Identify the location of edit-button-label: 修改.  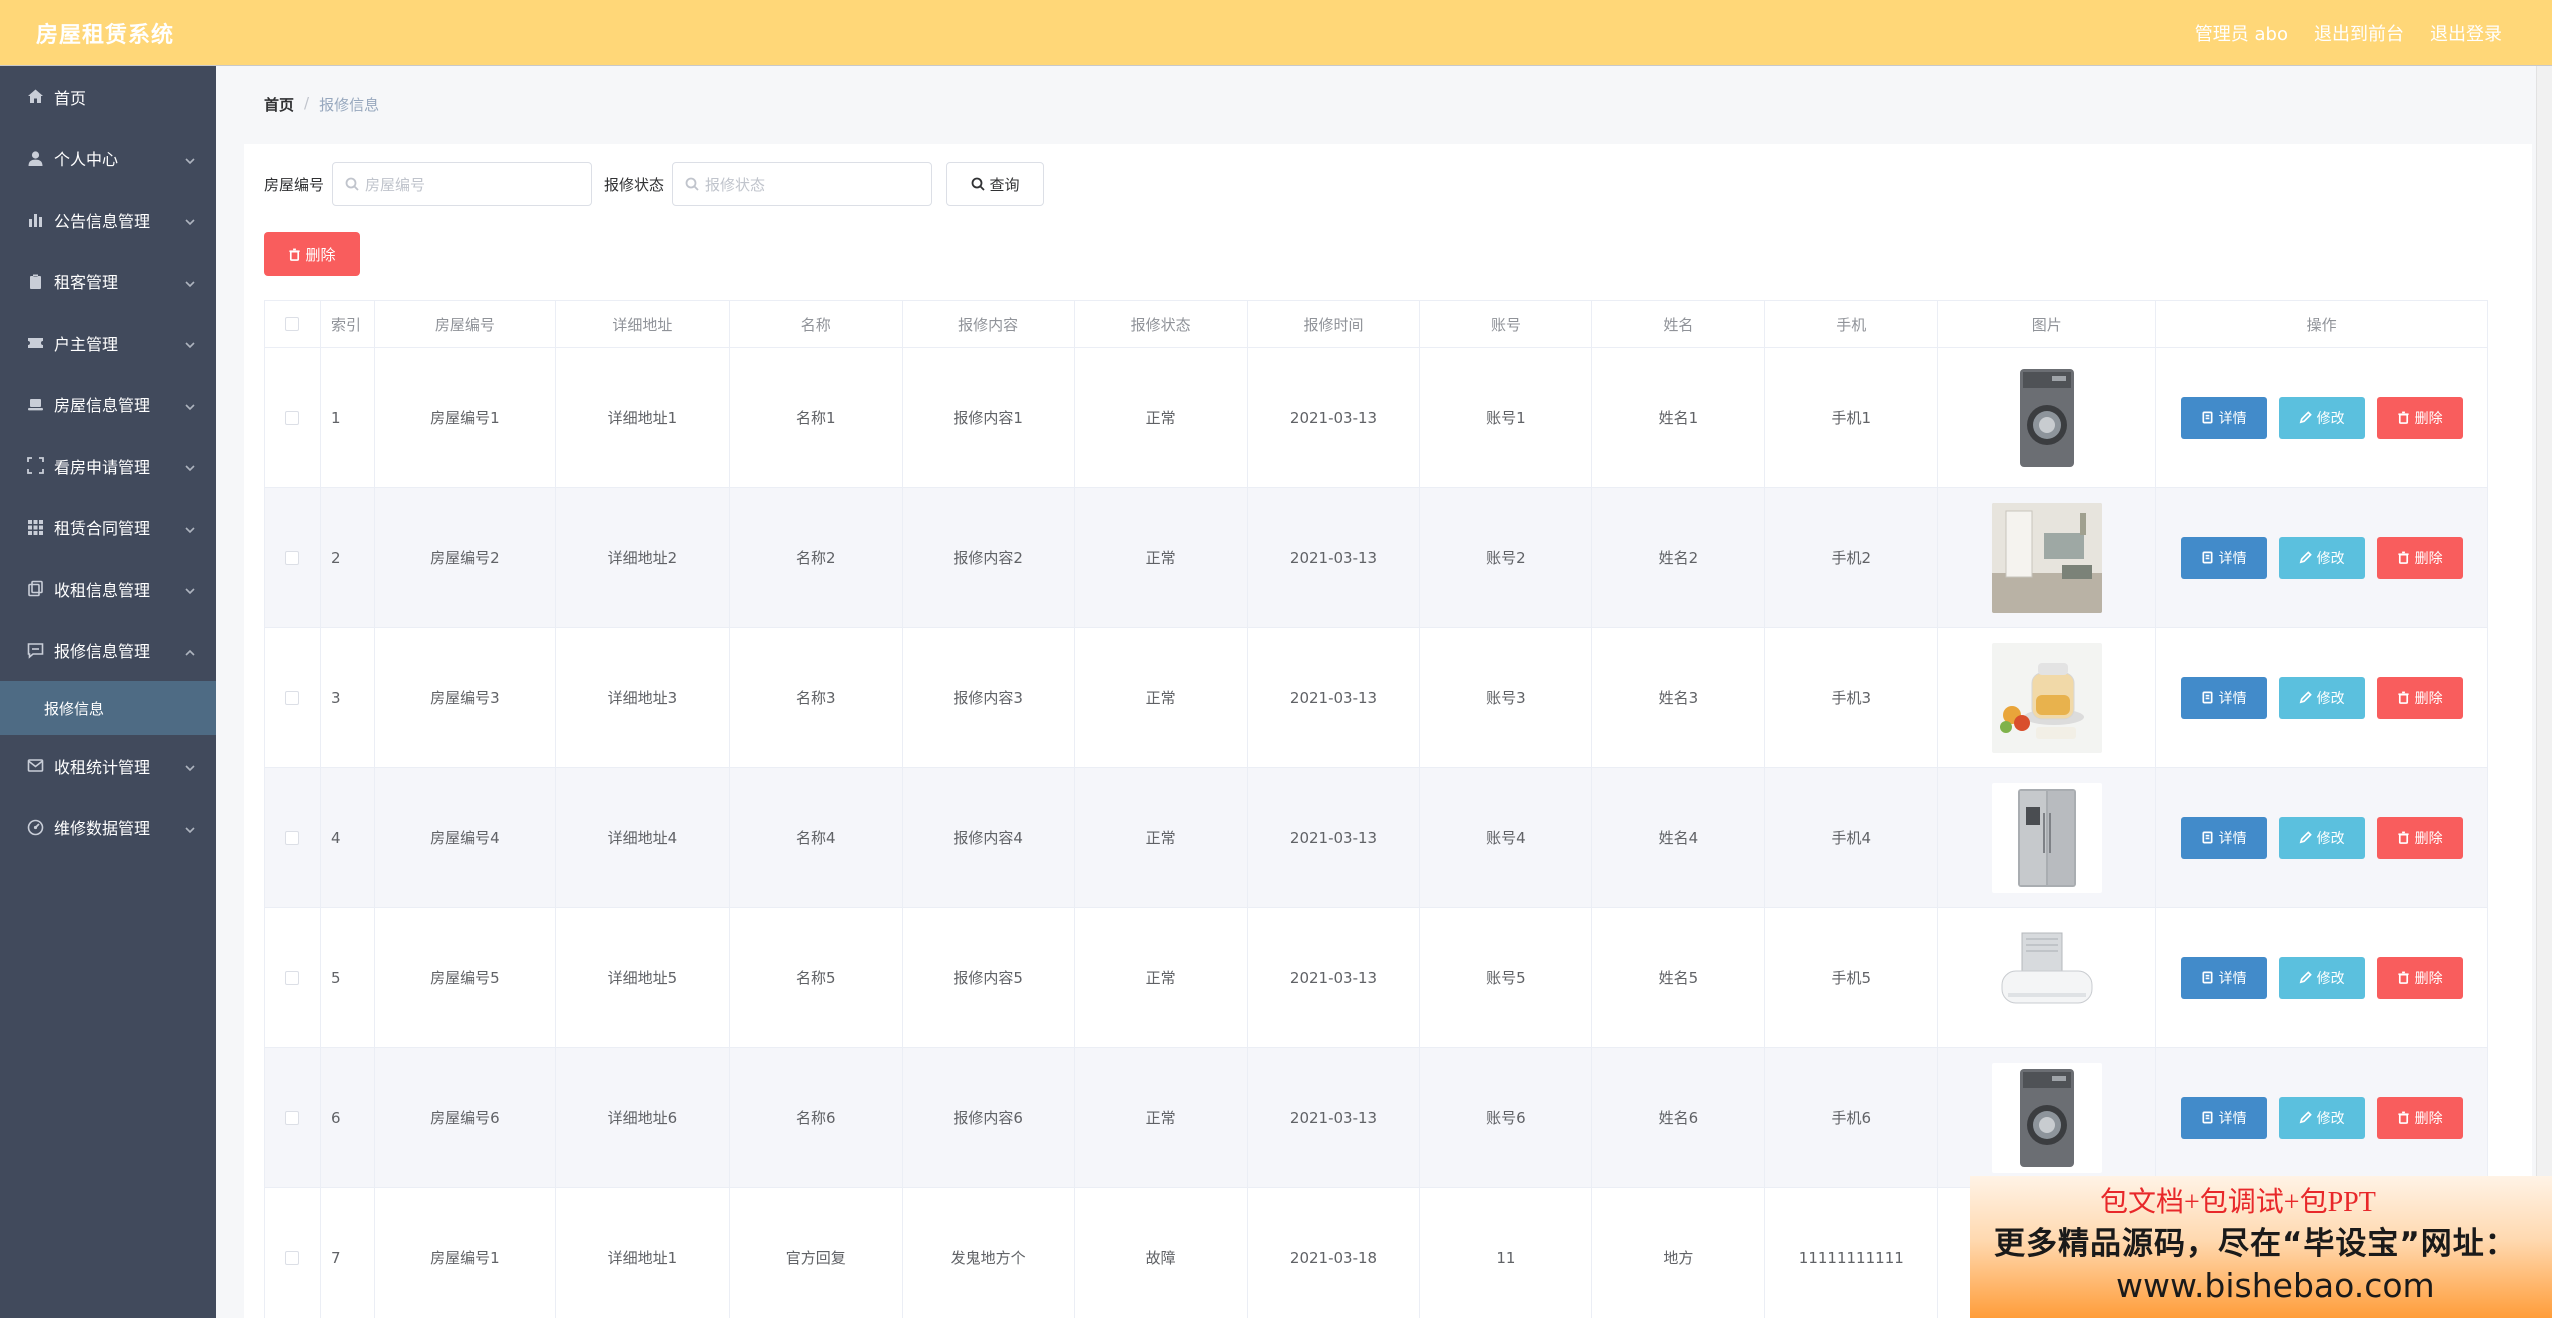
(2330, 978).